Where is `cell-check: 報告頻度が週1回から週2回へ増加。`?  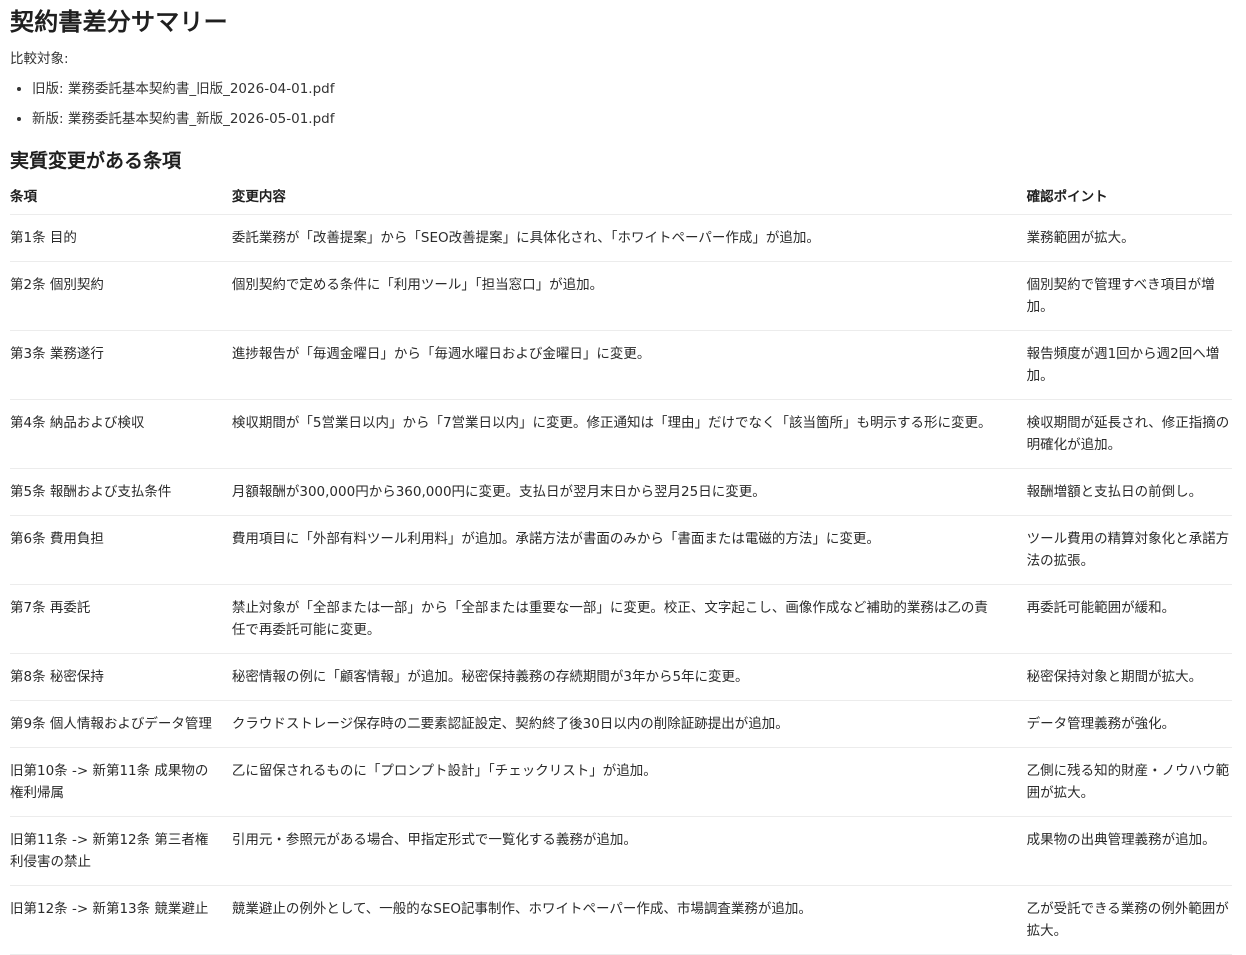
cell-check: 報告頻度が週1回から週2回へ増加。 is located at coordinates (1129, 365).